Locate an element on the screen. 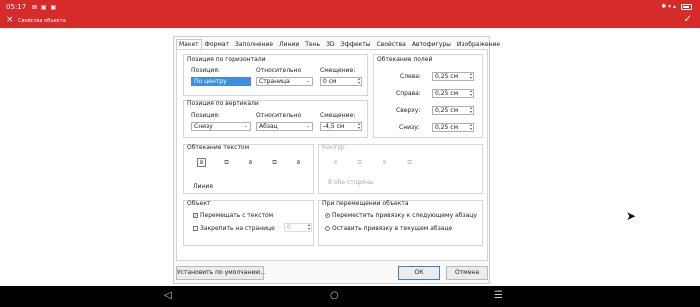 The height and width of the screenshot is (307, 700). wrap-top-label: Сверху: is located at coordinates (408, 110).